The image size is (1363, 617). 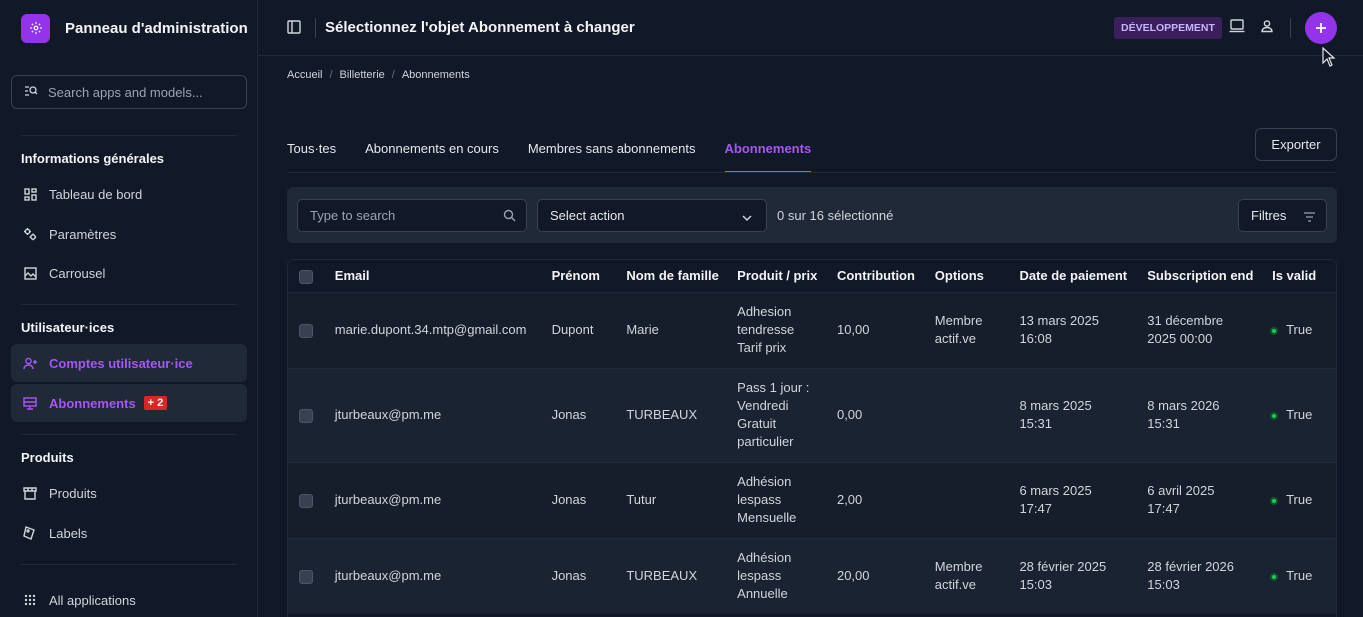 I want to click on column-header: Prénom, so click(x=589, y=276).